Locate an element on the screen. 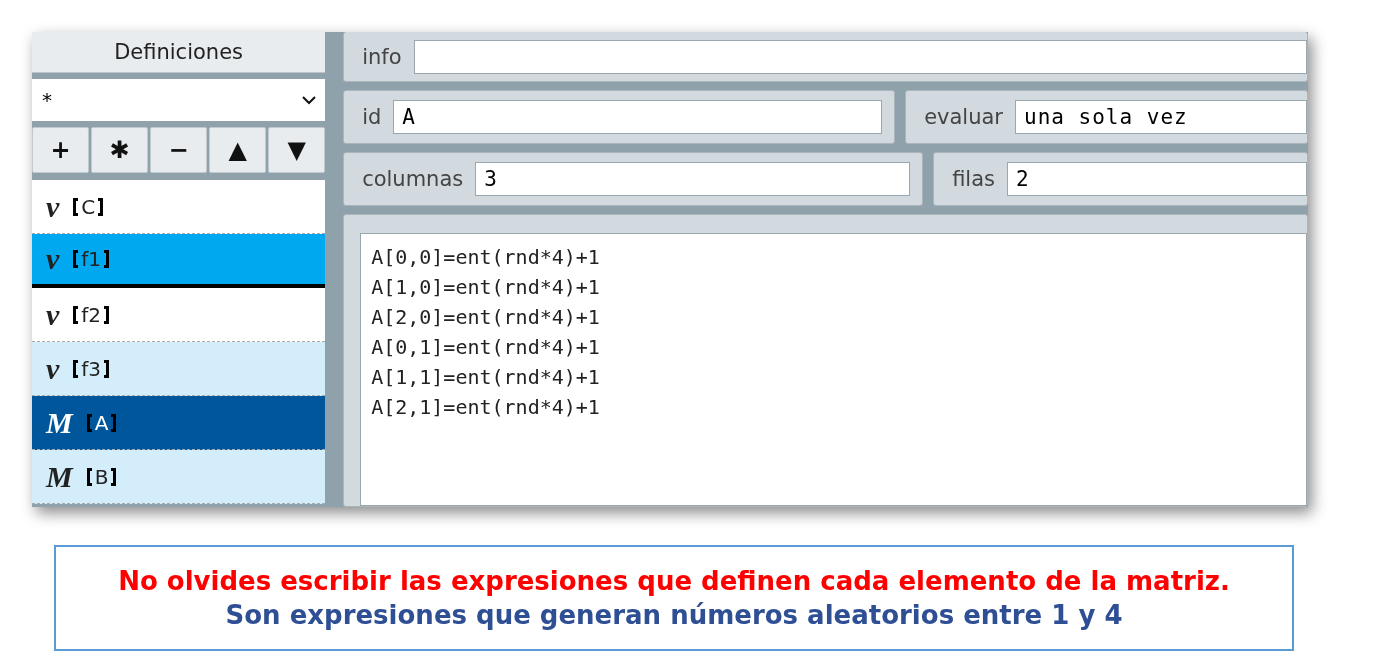 The width and height of the screenshot is (1373, 665). expression-line: A[2,0]=ent(rnd*4)+1 is located at coordinates (486, 317).